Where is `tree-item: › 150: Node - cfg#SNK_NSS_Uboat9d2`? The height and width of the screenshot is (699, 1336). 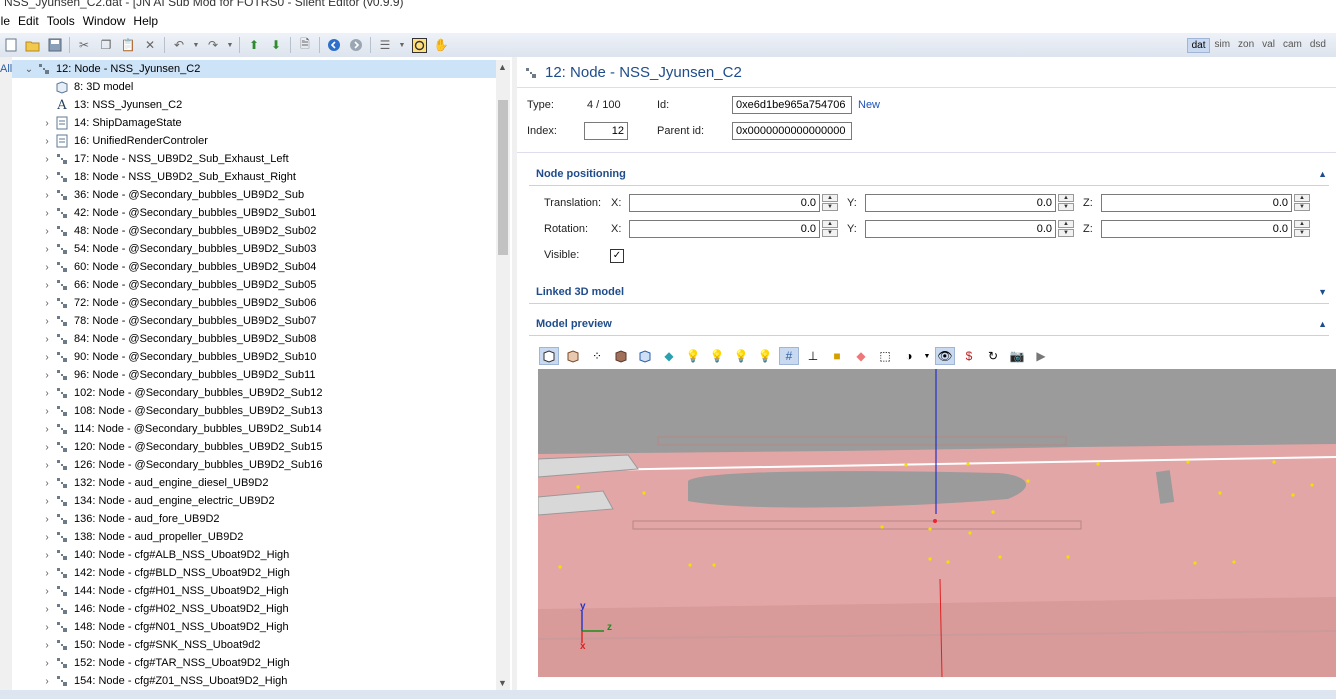
tree-item: › 150: Node - cfg#SNK_NSS_Uboat9d2 is located at coordinates (254, 645).